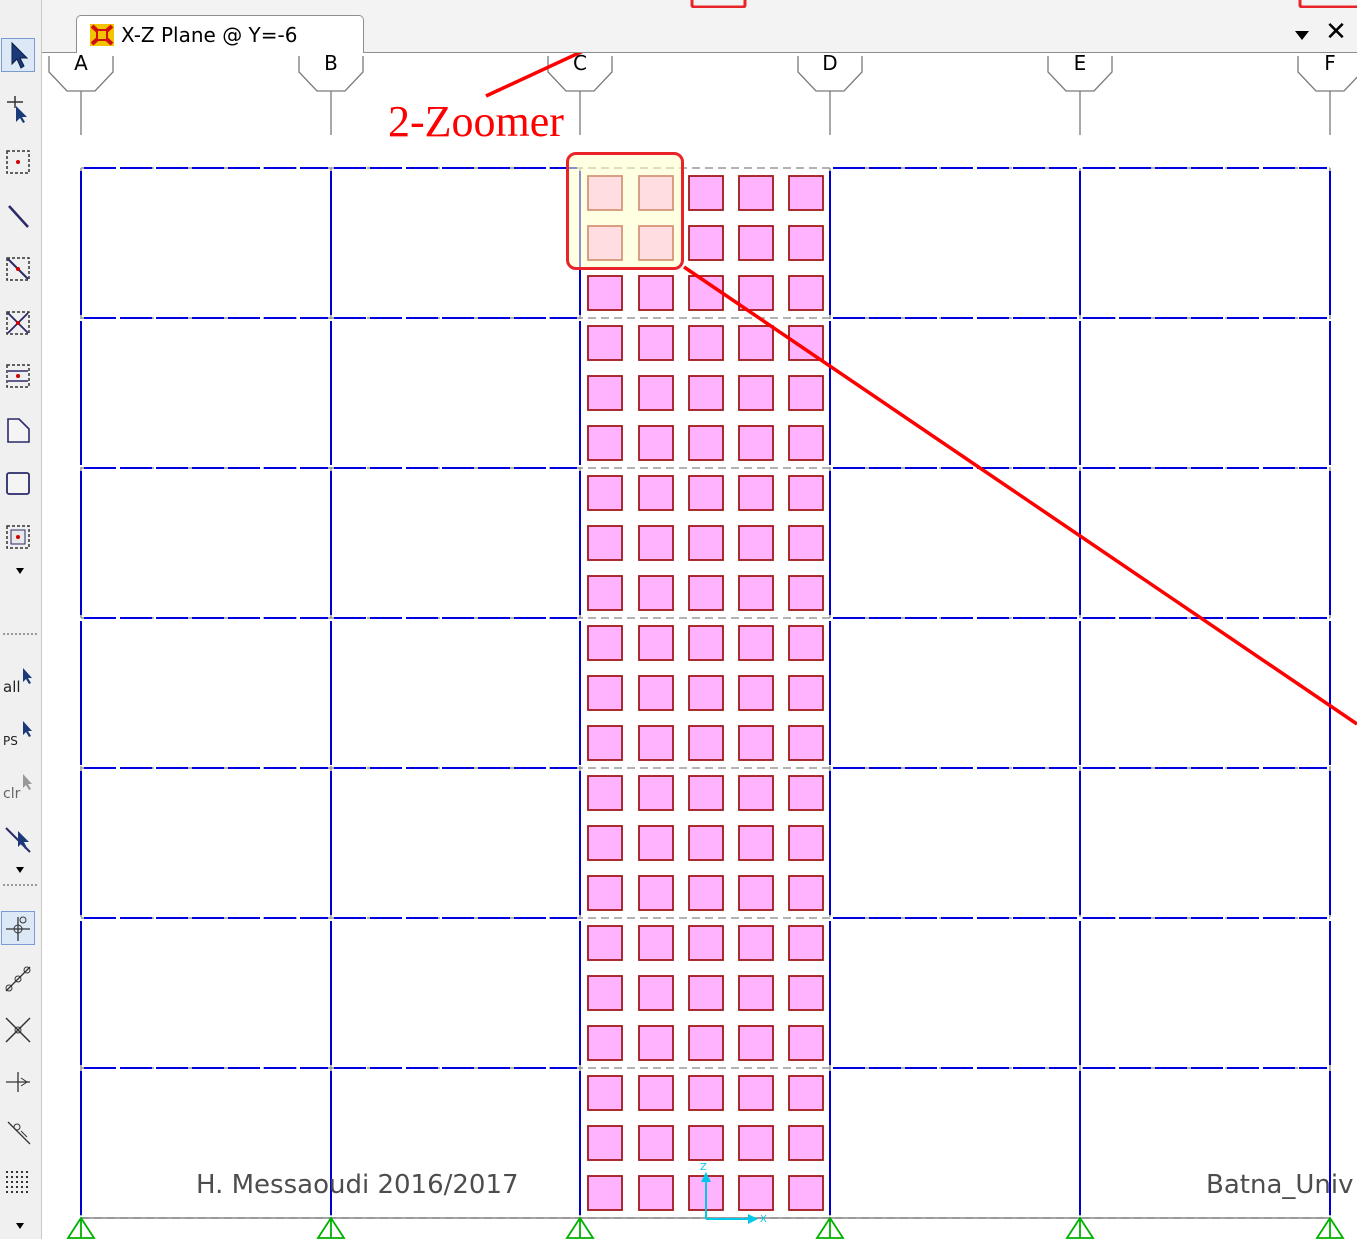 This screenshot has height=1239, width=1357. I want to click on draw-rectangular-area-button, so click(18, 483).